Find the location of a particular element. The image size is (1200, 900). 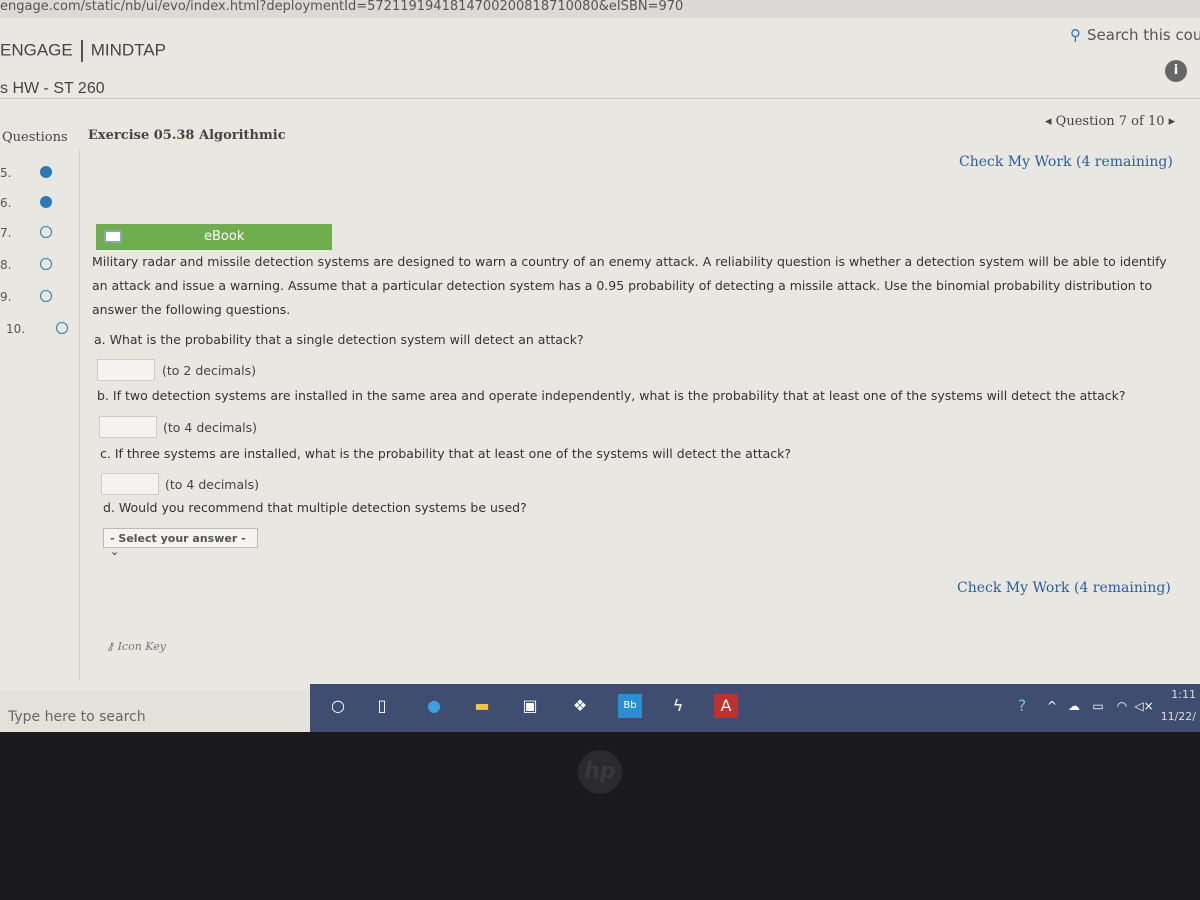

part-c-hint: (to 4 decimals) is located at coordinates (212, 484).